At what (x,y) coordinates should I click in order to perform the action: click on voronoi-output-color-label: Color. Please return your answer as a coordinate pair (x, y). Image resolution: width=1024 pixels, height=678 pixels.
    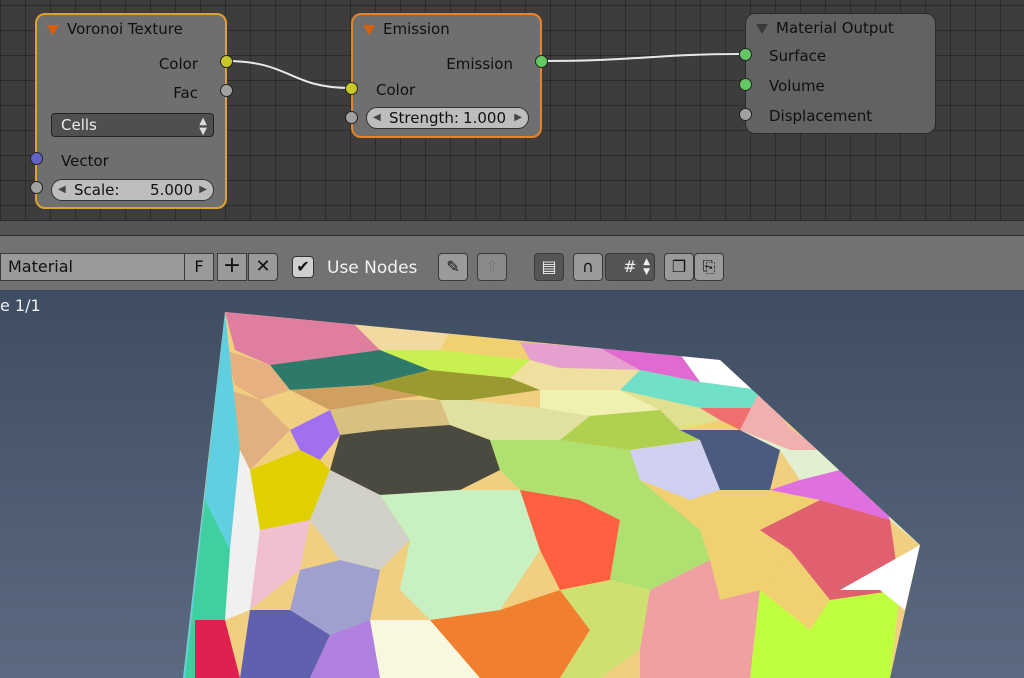
    Looking at the image, I should click on (178, 64).